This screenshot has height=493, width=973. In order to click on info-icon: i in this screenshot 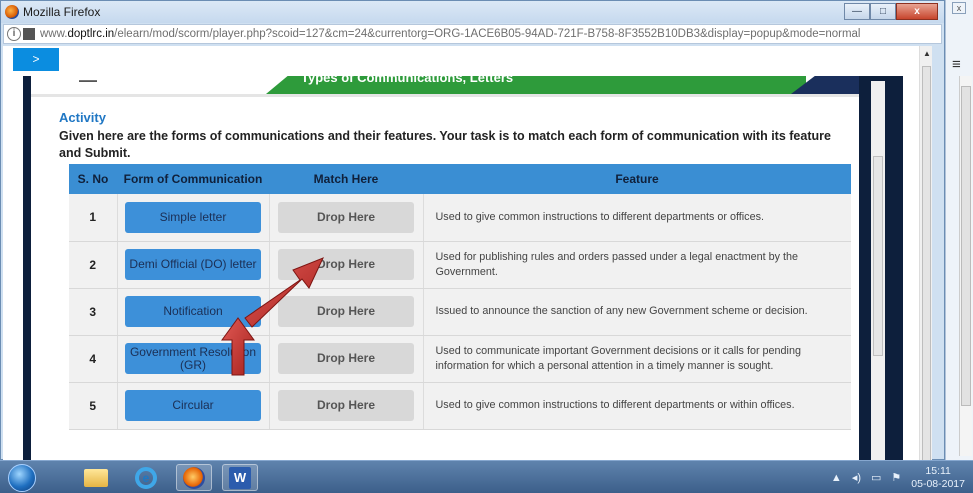, I will do `click(14, 34)`.